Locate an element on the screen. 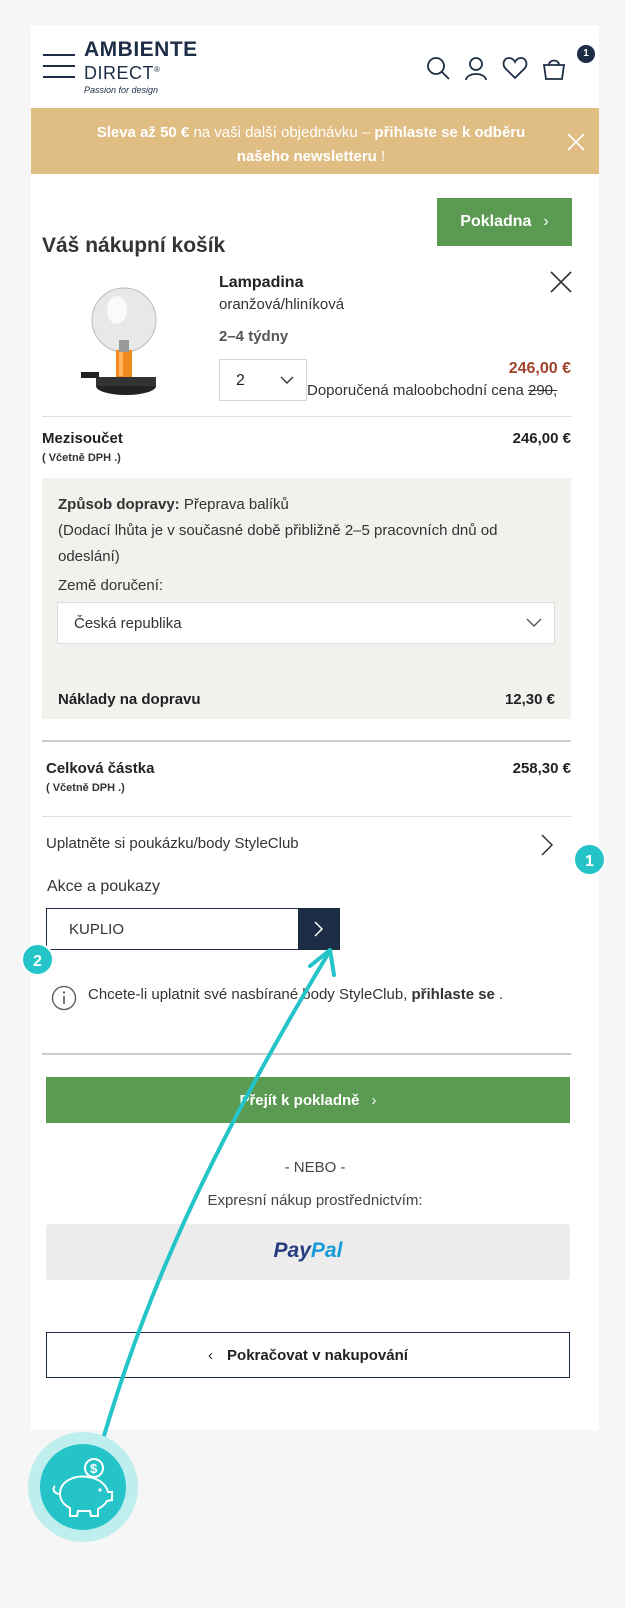  product-image is located at coordinates (124, 345).